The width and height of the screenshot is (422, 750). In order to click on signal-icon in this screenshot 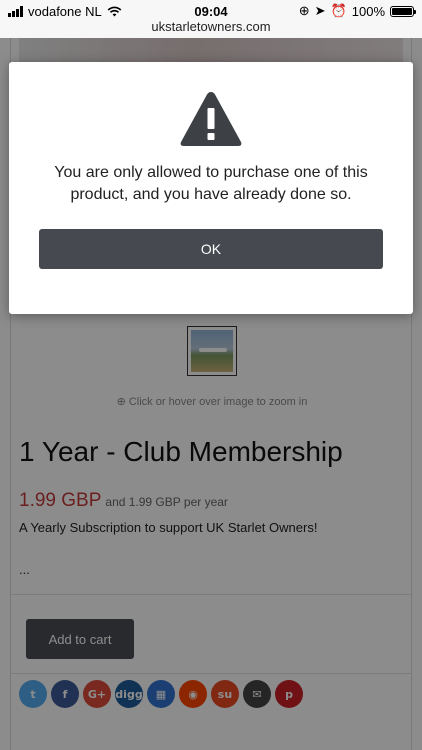, I will do `click(15, 11)`.